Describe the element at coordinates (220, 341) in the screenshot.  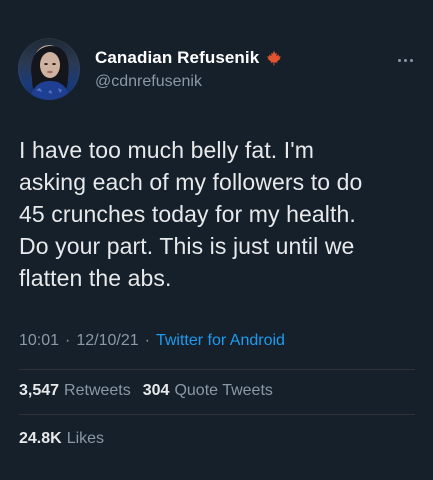
I see `tweet-source-link: Twitter for Android` at that location.